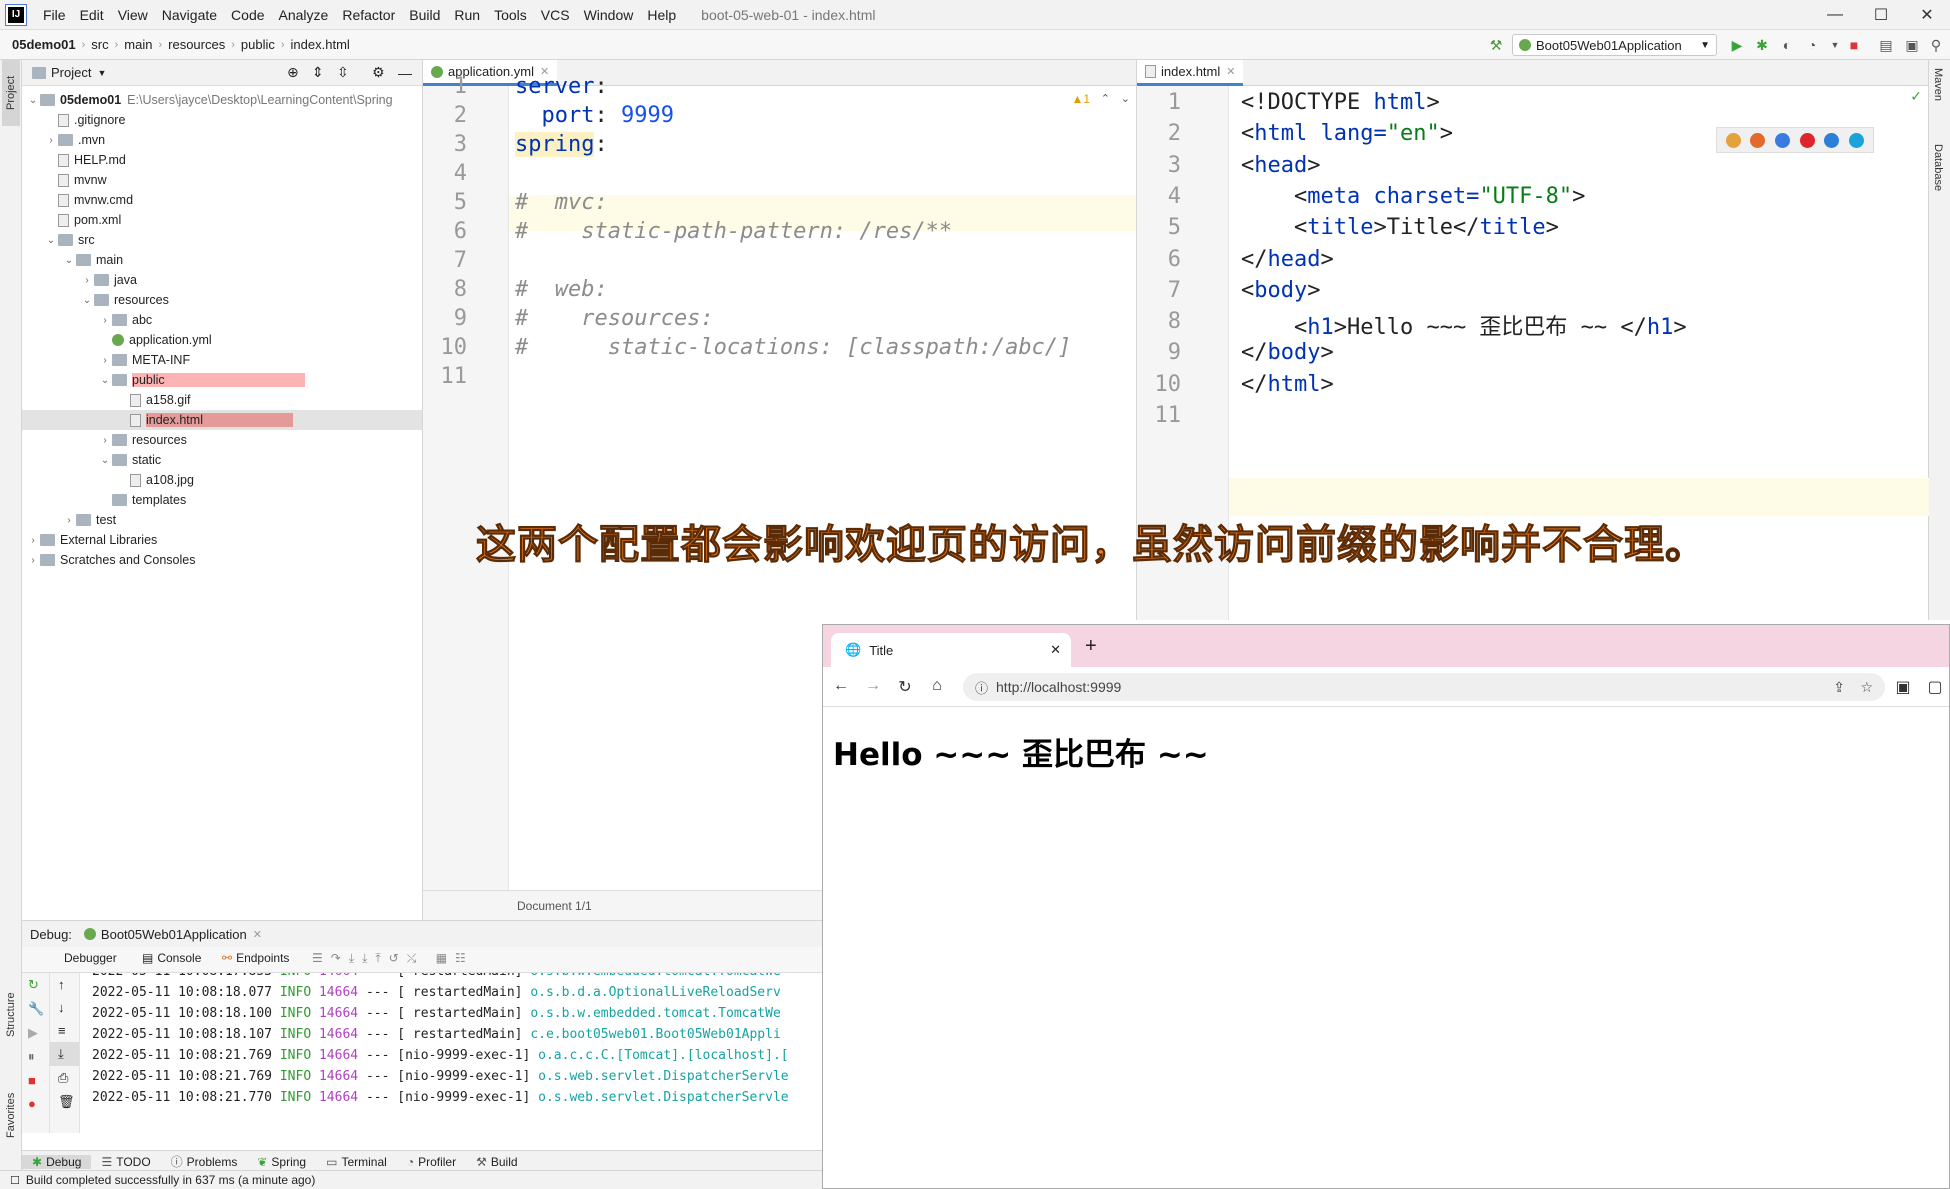 Image resolution: width=1950 pixels, height=1189 pixels. What do you see at coordinates (405, 73) in the screenshot?
I see `hide-icon: —` at bounding box center [405, 73].